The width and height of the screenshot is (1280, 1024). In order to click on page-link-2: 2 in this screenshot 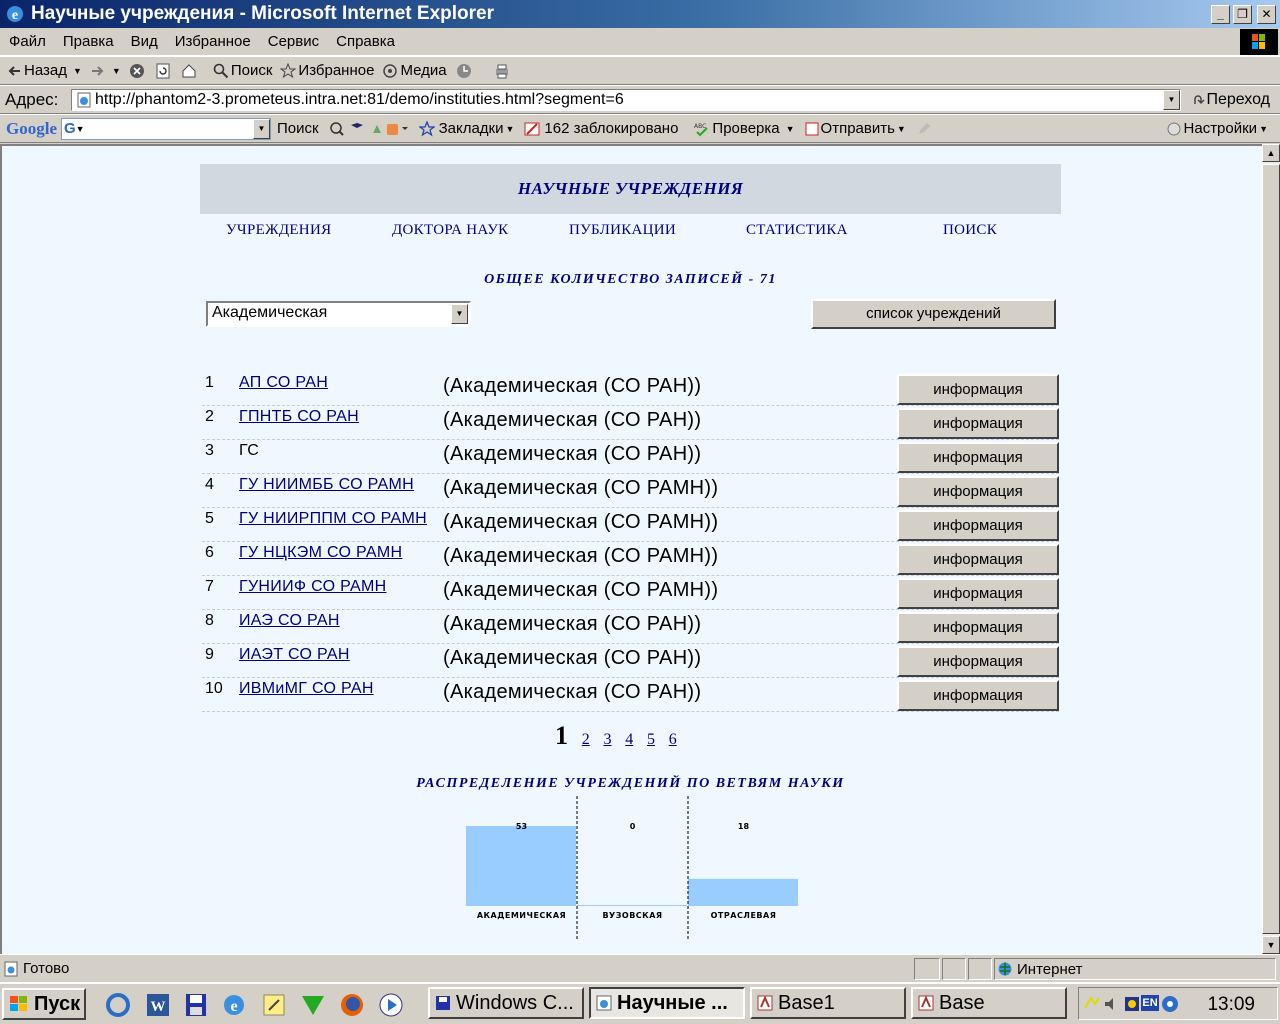, I will do `click(586, 739)`.